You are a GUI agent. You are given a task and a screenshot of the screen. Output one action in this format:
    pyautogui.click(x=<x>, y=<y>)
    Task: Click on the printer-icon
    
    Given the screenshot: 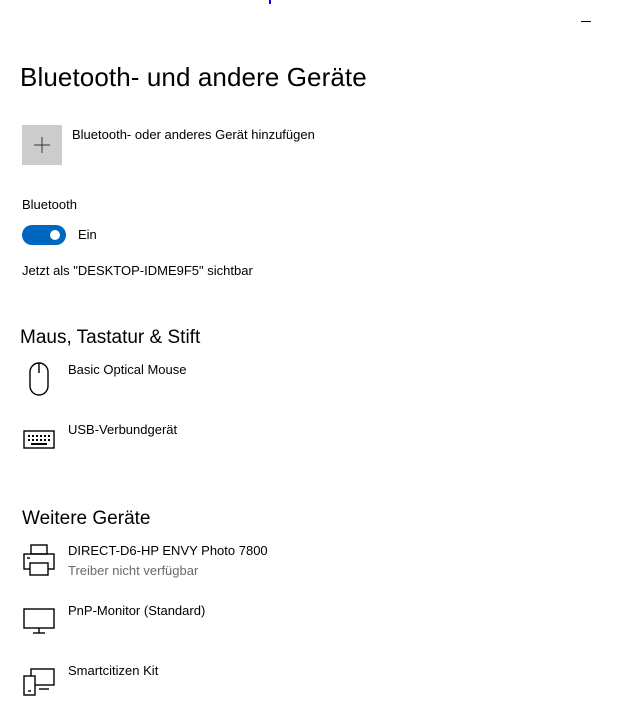 What is the action you would take?
    pyautogui.click(x=39, y=560)
    